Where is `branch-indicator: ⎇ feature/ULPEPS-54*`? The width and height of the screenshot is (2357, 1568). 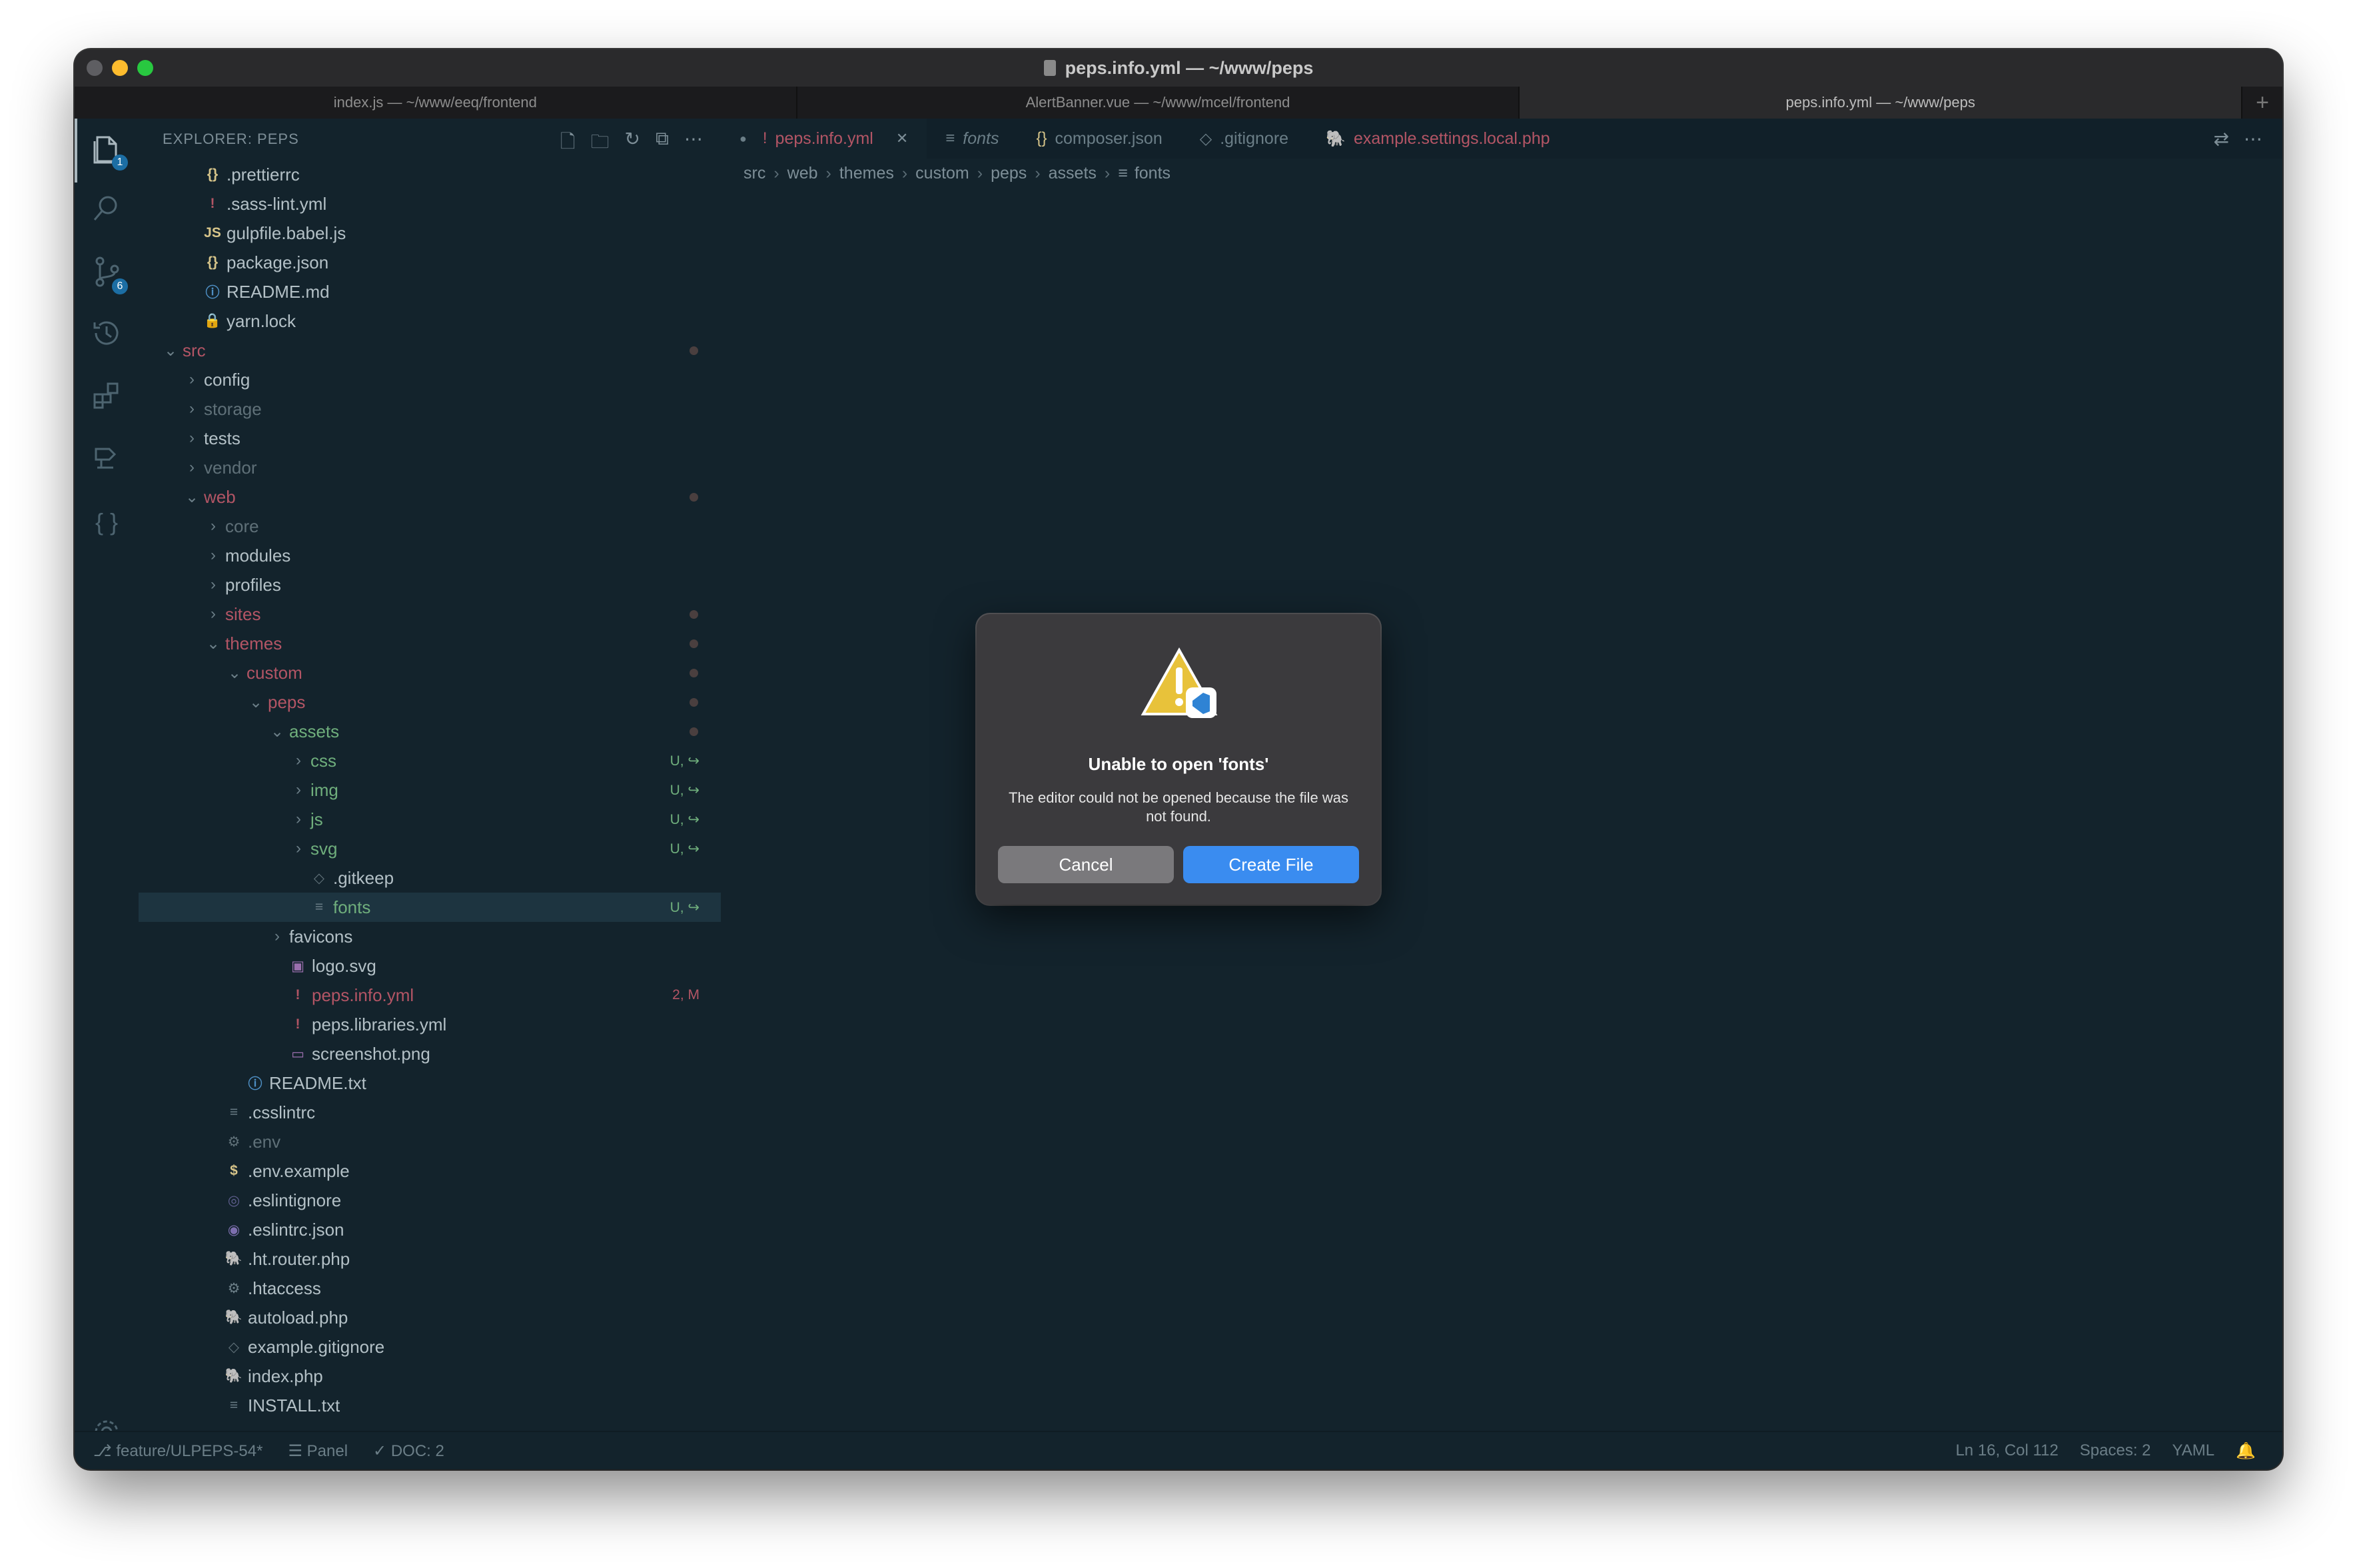
branch-indicator: ⎇ feature/ULPEPS-54* is located at coordinates (177, 1451).